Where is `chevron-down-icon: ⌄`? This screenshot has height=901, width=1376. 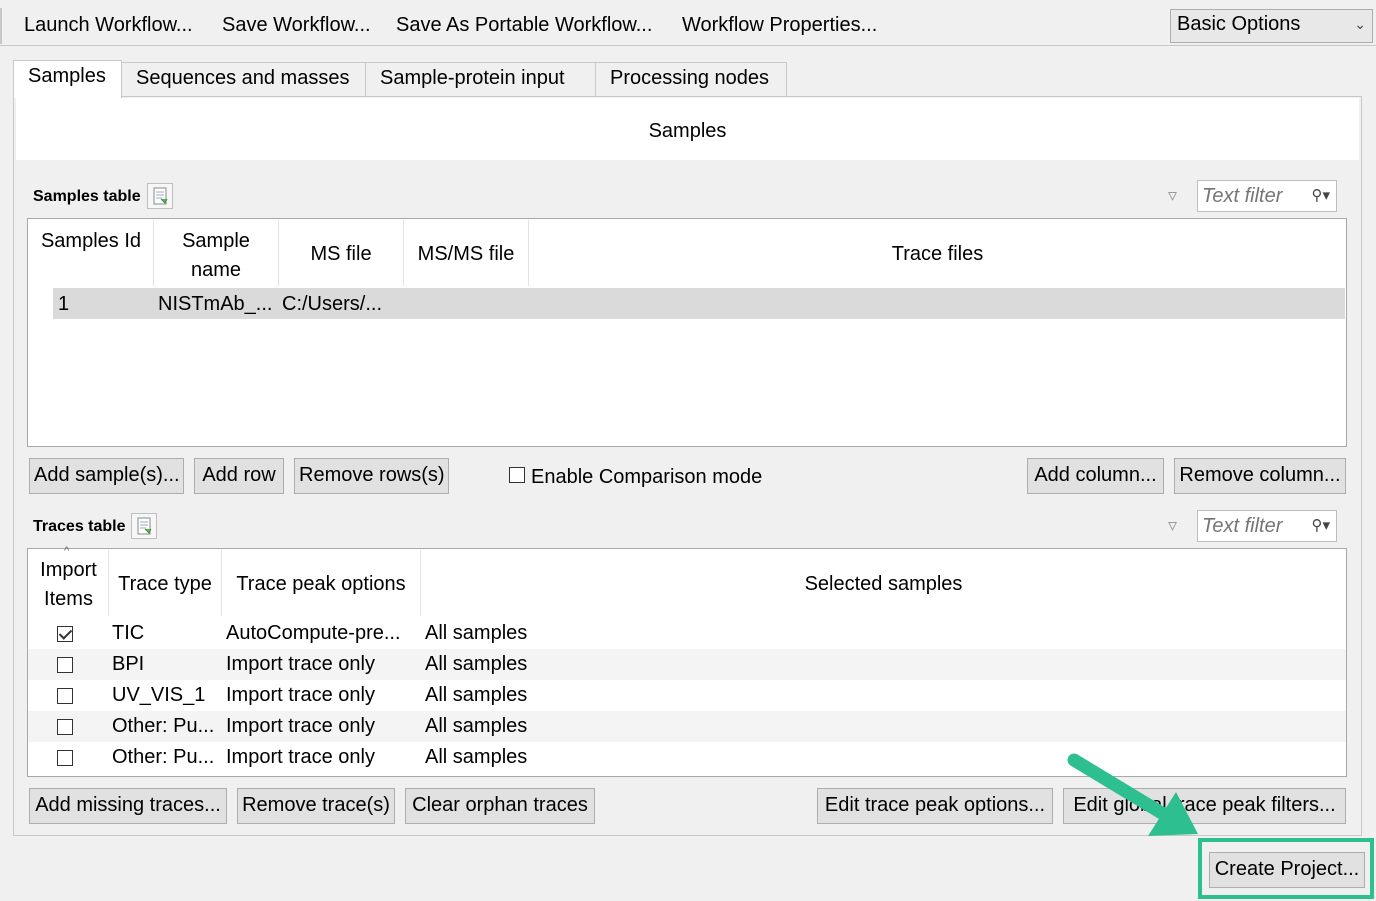 chevron-down-icon: ⌄ is located at coordinates (1360, 24).